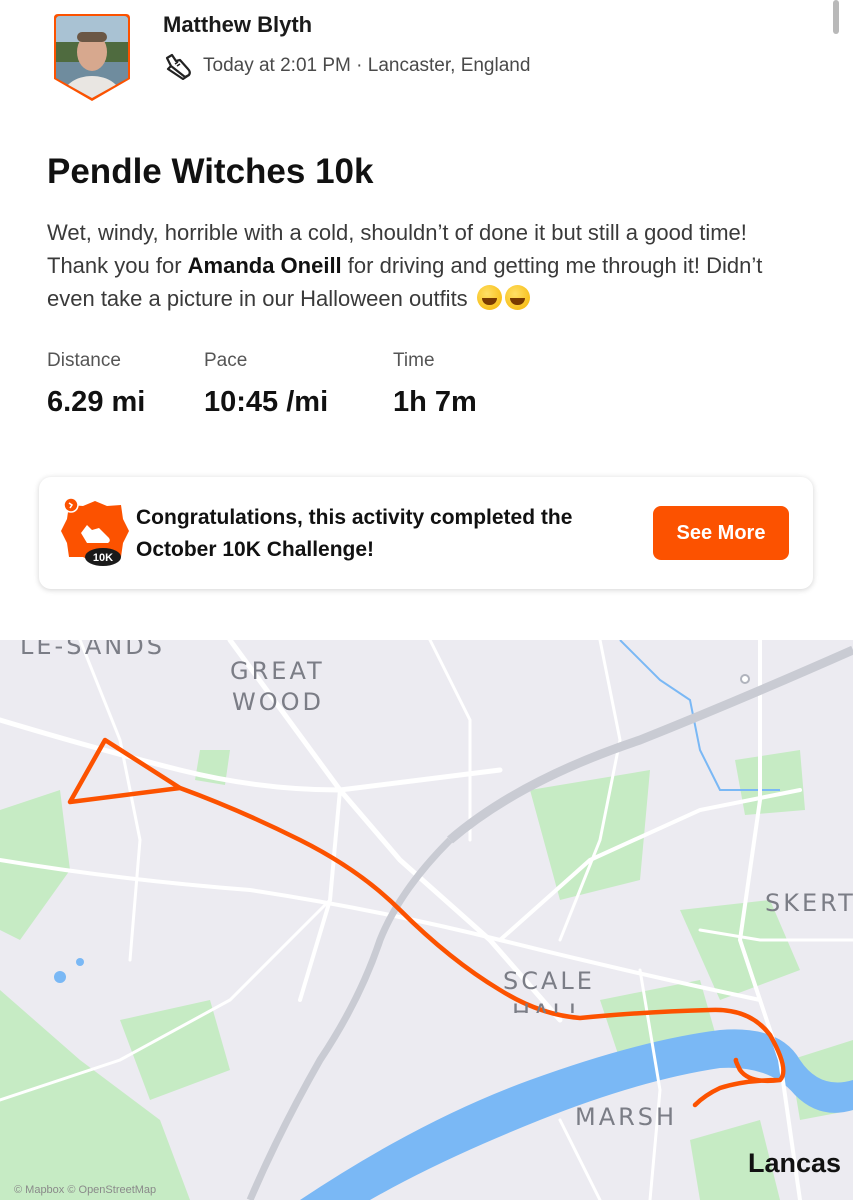  What do you see at coordinates (745, 679) in the screenshot?
I see `junction` at bounding box center [745, 679].